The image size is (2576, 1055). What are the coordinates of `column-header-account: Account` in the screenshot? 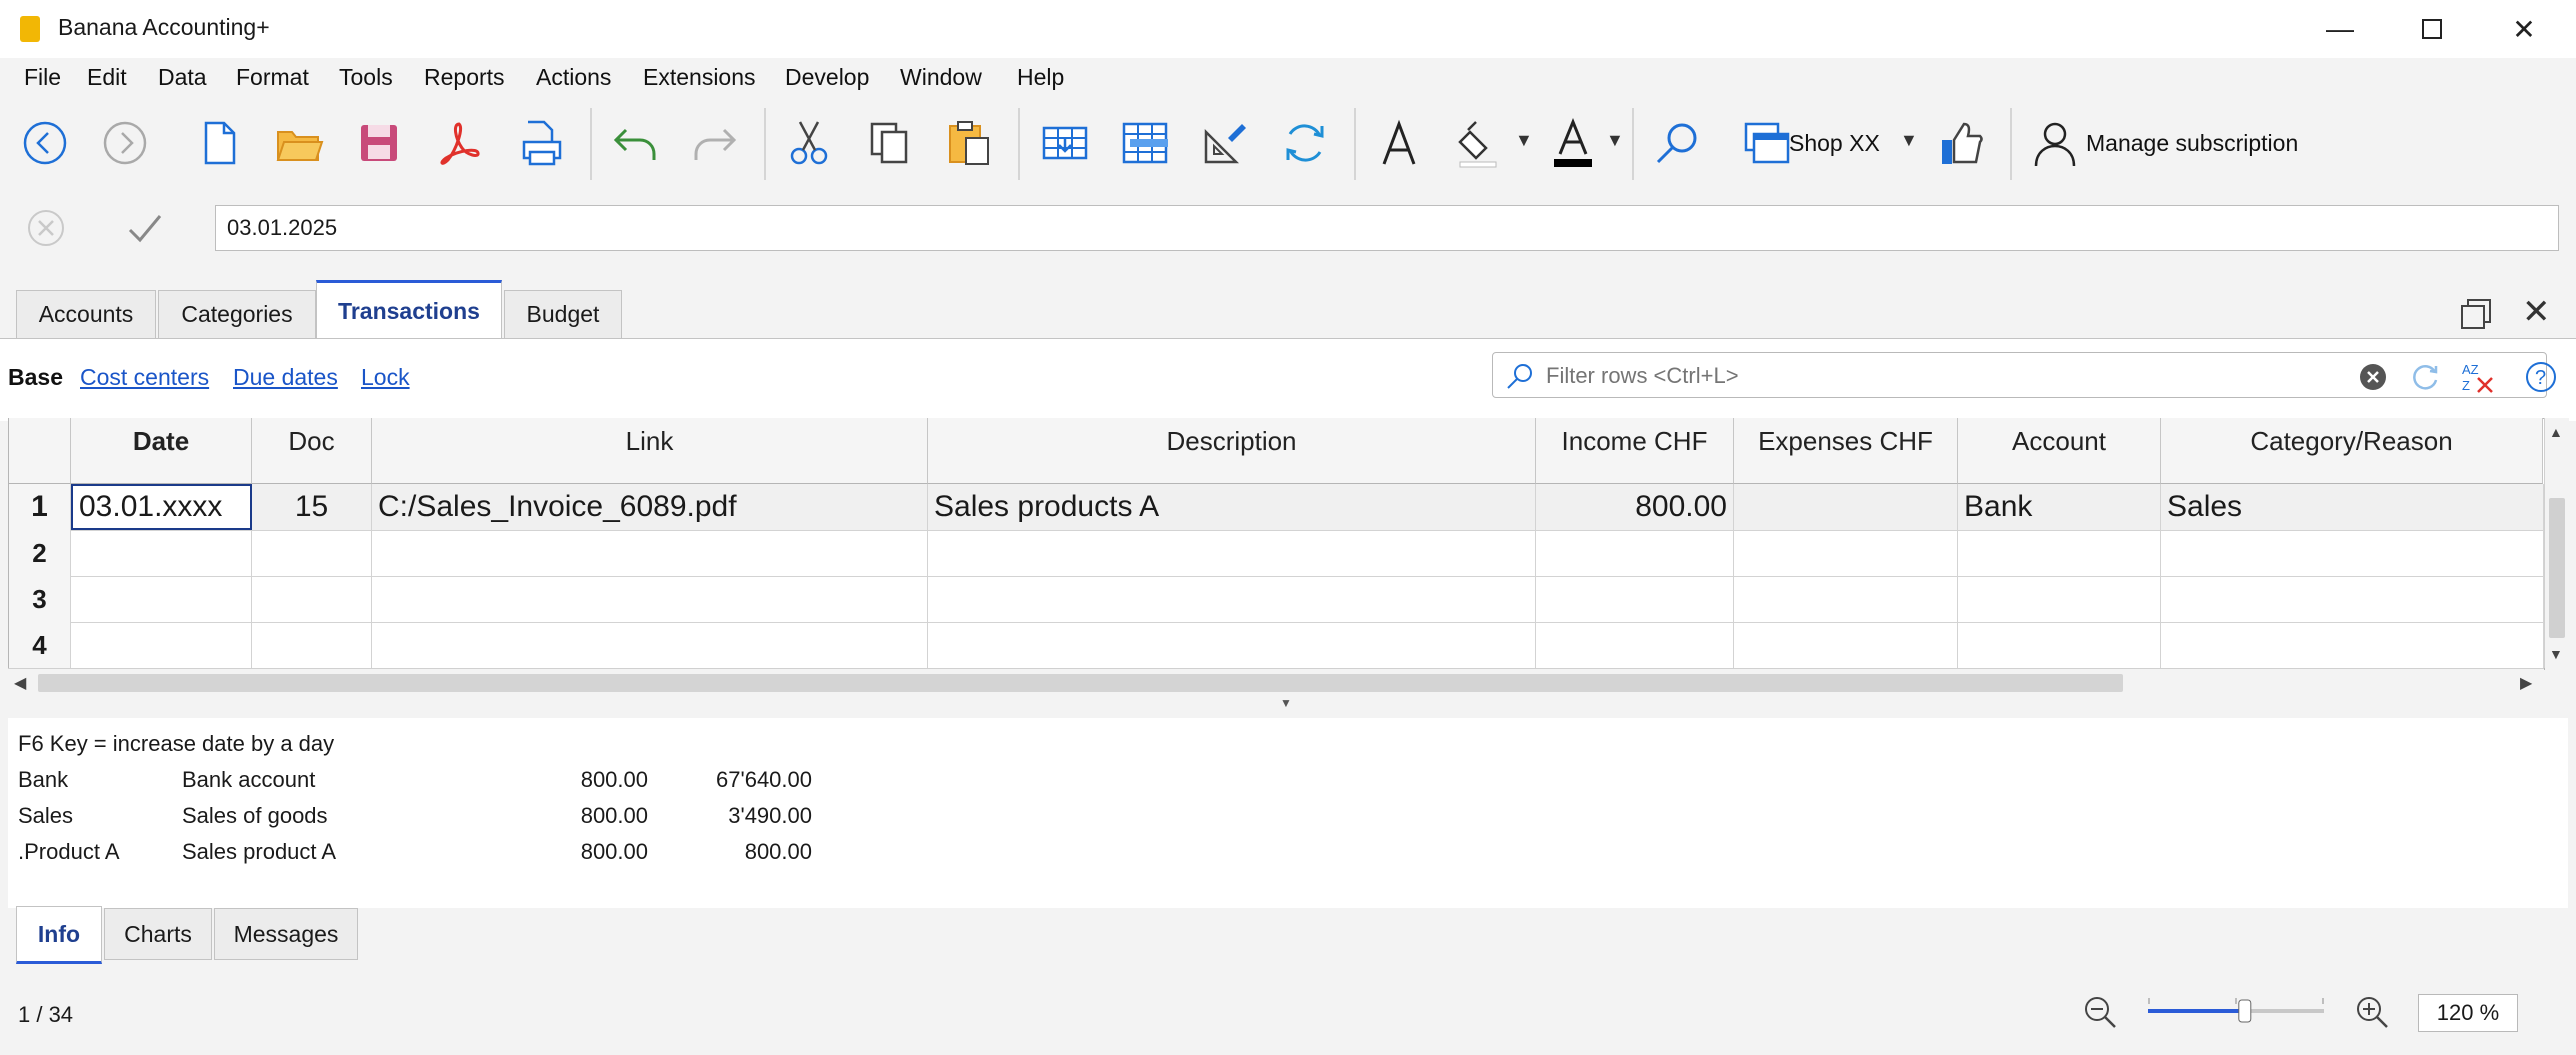 It's located at (2059, 451).